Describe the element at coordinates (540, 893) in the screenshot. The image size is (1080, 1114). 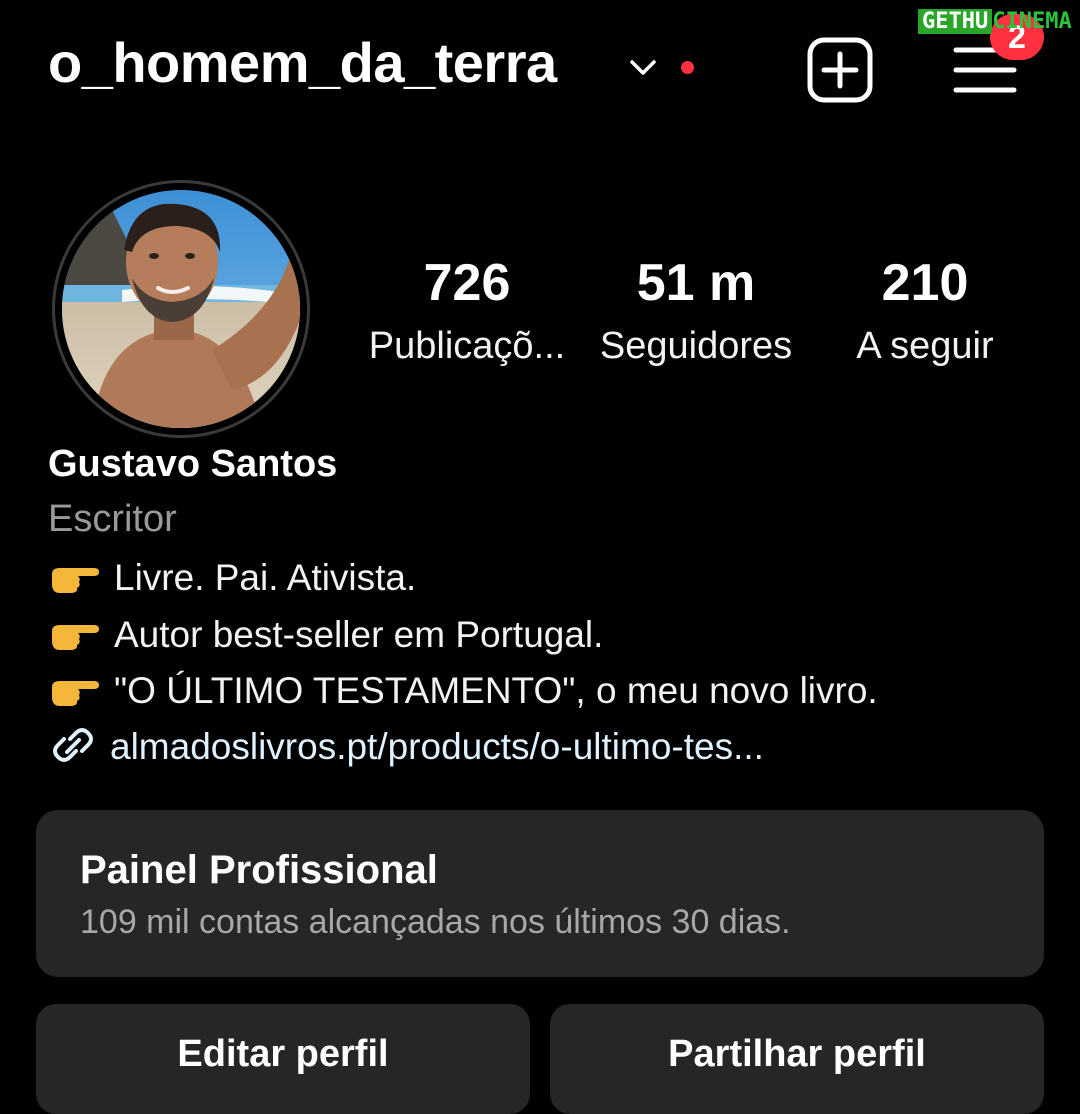
I see `professional-dashboard-card` at that location.